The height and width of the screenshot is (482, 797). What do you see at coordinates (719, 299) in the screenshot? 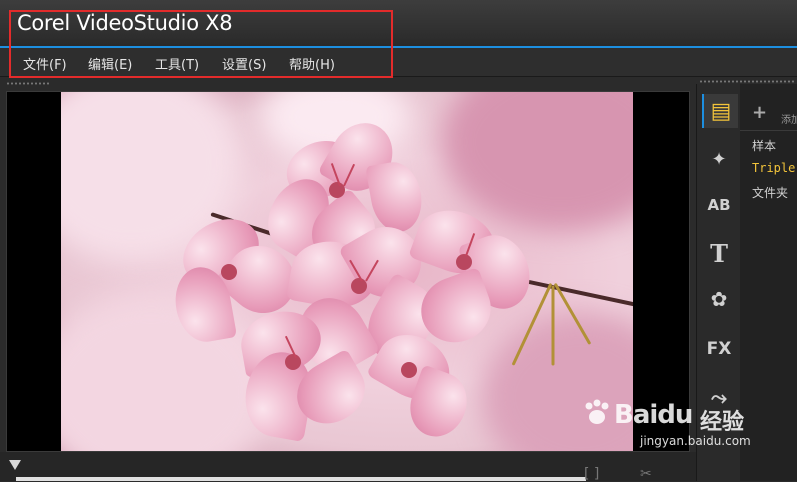
I see `graphic-icon: ✿` at bounding box center [719, 299].